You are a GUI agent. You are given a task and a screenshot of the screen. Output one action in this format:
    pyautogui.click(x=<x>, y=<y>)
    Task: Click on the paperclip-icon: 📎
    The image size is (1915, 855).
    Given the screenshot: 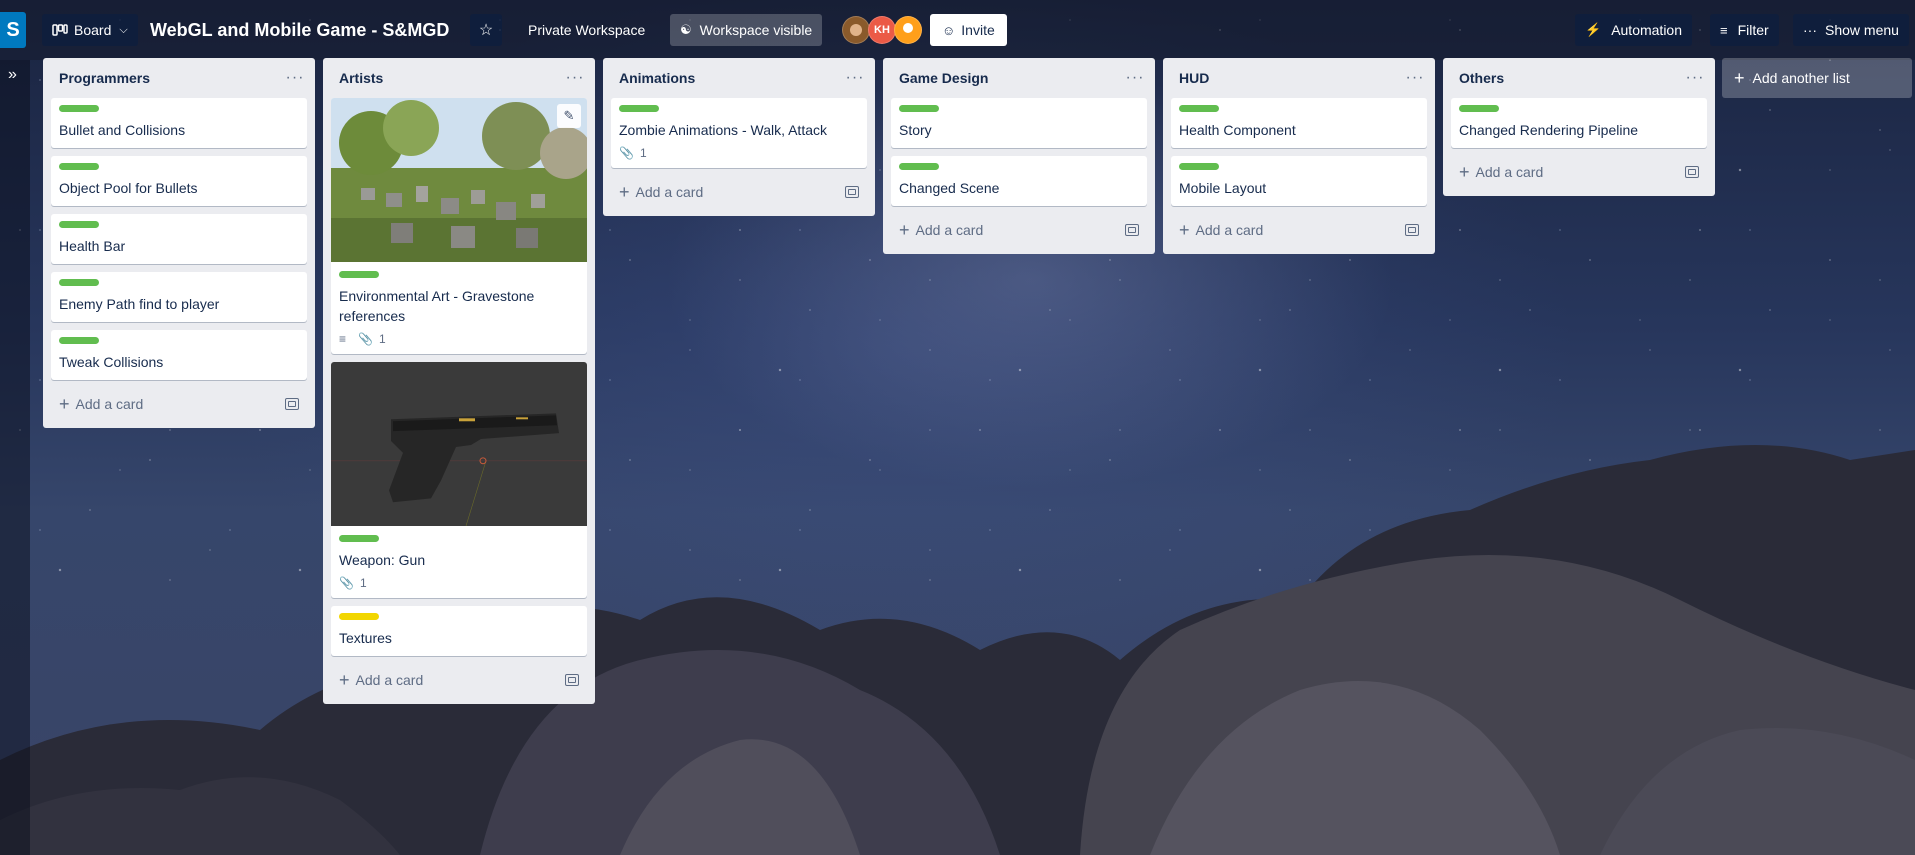 What is the action you would take?
    pyautogui.click(x=346, y=583)
    